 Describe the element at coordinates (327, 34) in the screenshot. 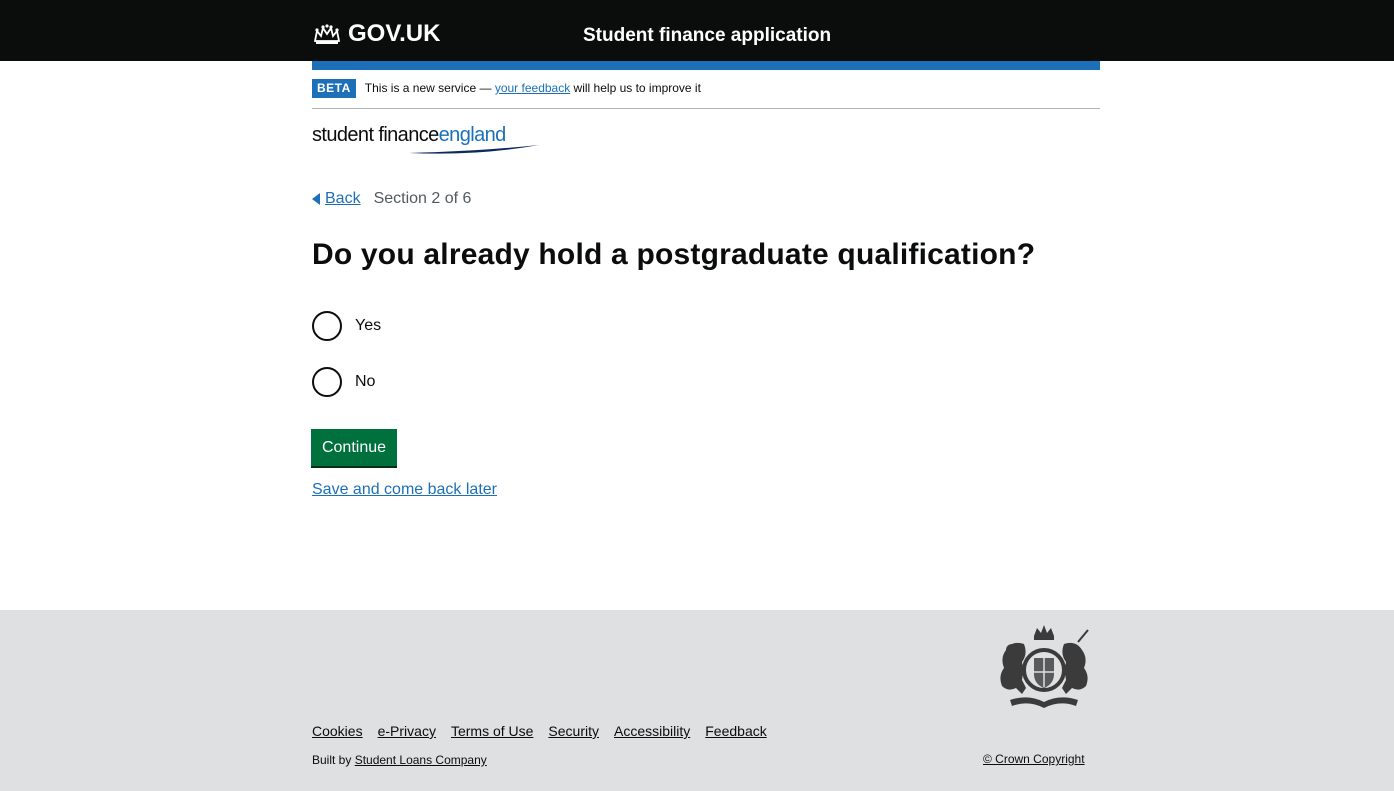

I see `crown-icon` at that location.